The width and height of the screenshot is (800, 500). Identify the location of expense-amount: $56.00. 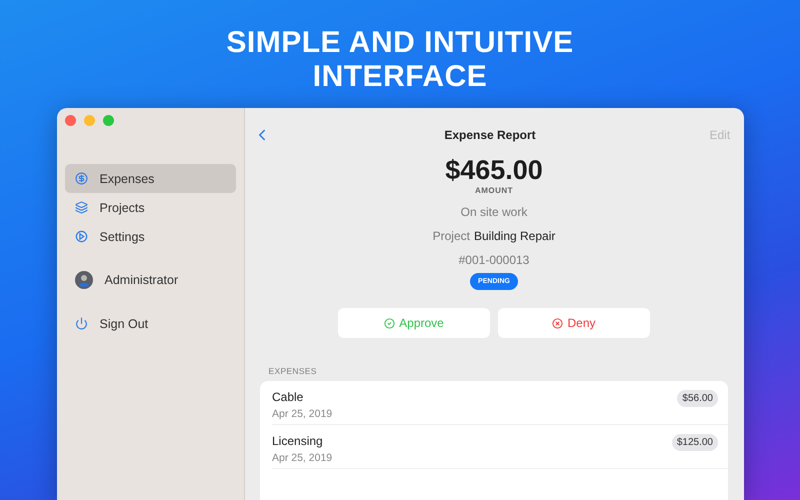
(697, 398).